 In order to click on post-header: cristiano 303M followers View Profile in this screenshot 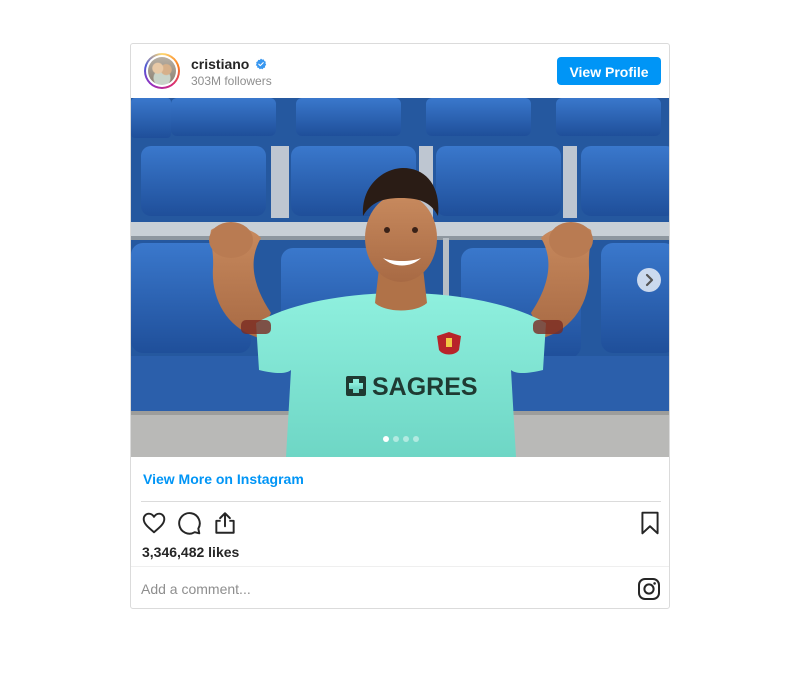, I will do `click(400, 71)`.